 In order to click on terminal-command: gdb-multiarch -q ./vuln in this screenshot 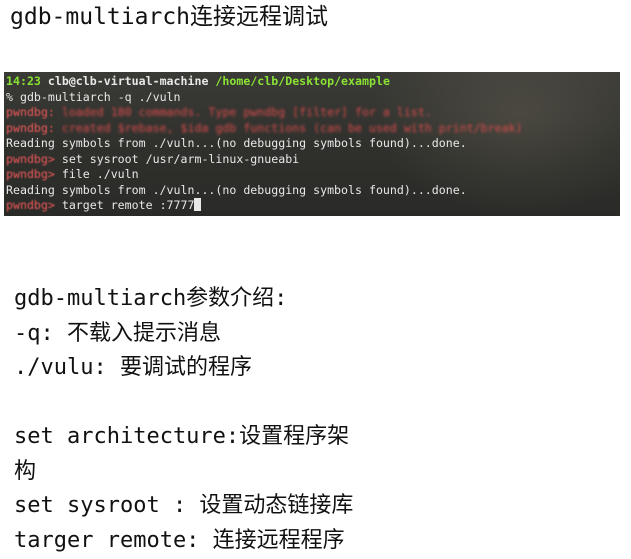, I will do `click(100, 96)`.